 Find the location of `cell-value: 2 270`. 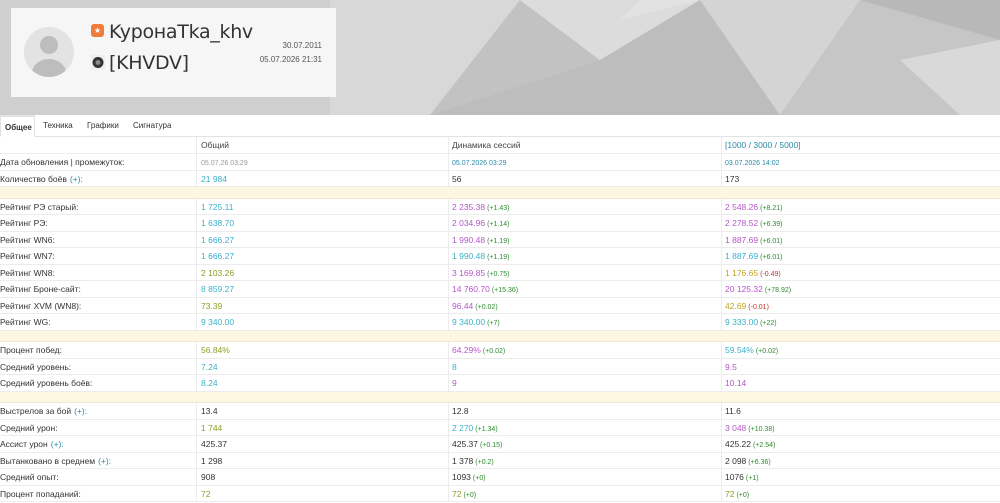

cell-value: 2 270 is located at coordinates (463, 427).